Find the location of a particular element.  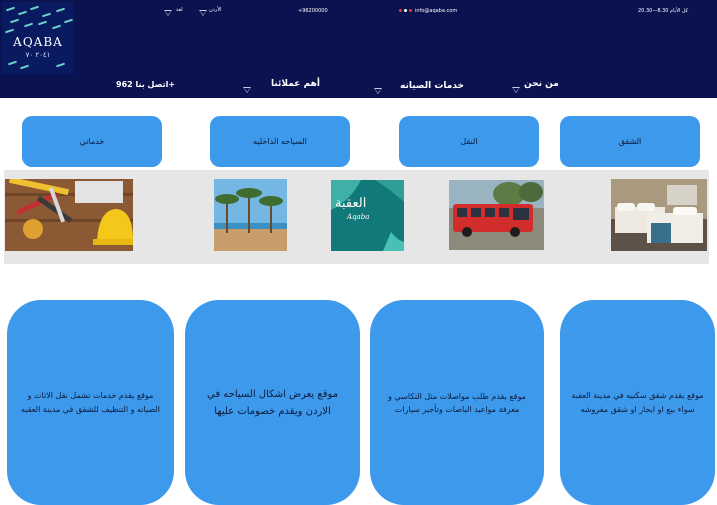

tools-image is located at coordinates (69, 215).